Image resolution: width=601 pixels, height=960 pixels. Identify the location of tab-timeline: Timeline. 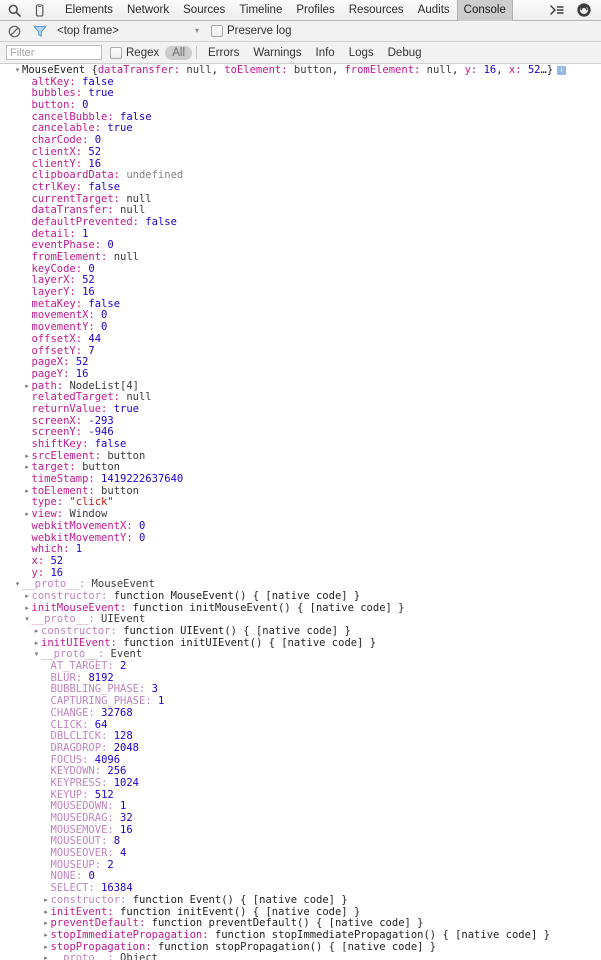
(260, 10).